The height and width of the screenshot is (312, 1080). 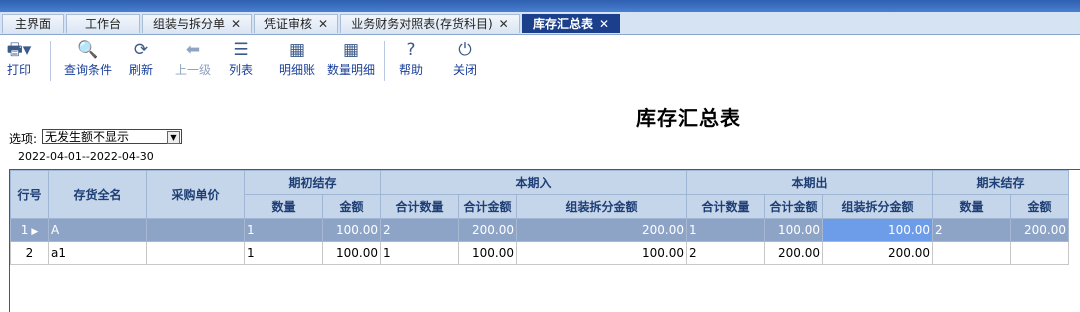 I want to click on list-button: ☰ 列表, so click(x=241, y=57).